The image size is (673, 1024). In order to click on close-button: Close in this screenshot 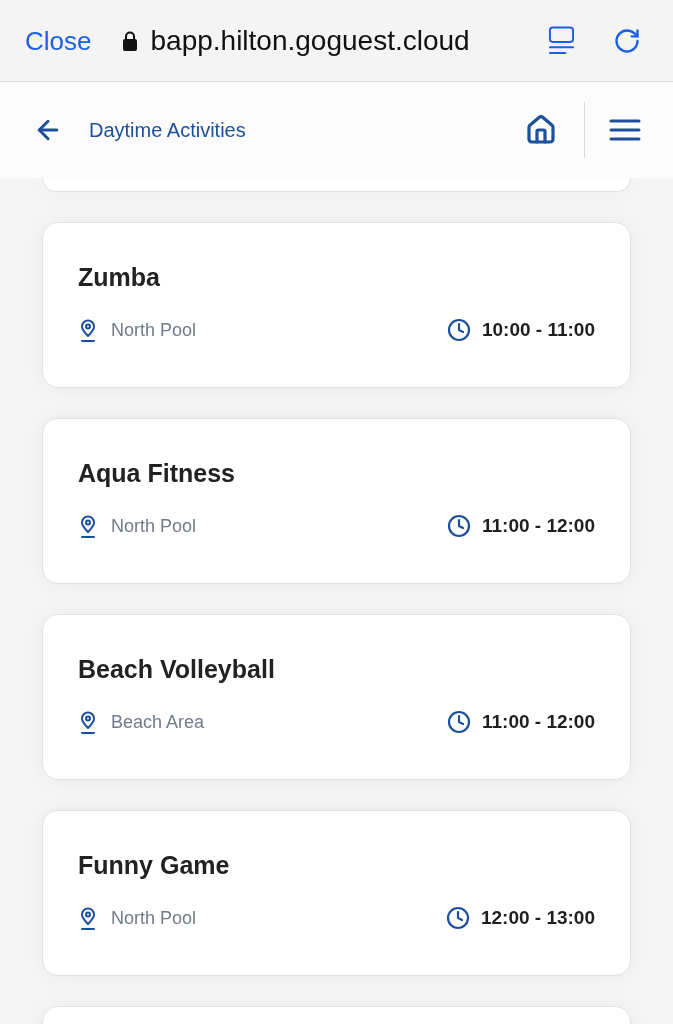, I will do `click(58, 40)`.